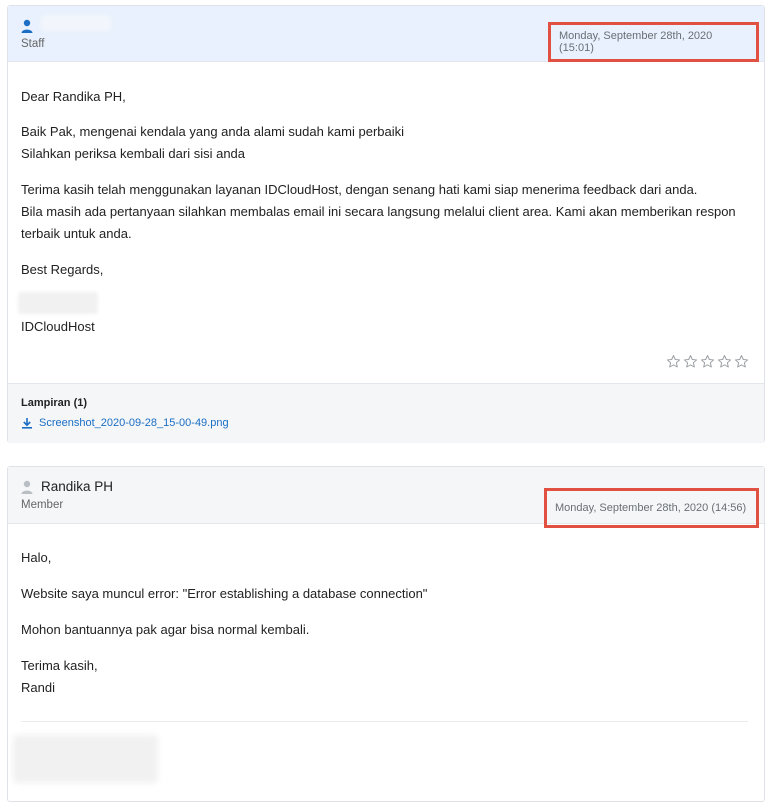  What do you see at coordinates (58, 326) in the screenshot?
I see `signature-company: IDCloudHost` at bounding box center [58, 326].